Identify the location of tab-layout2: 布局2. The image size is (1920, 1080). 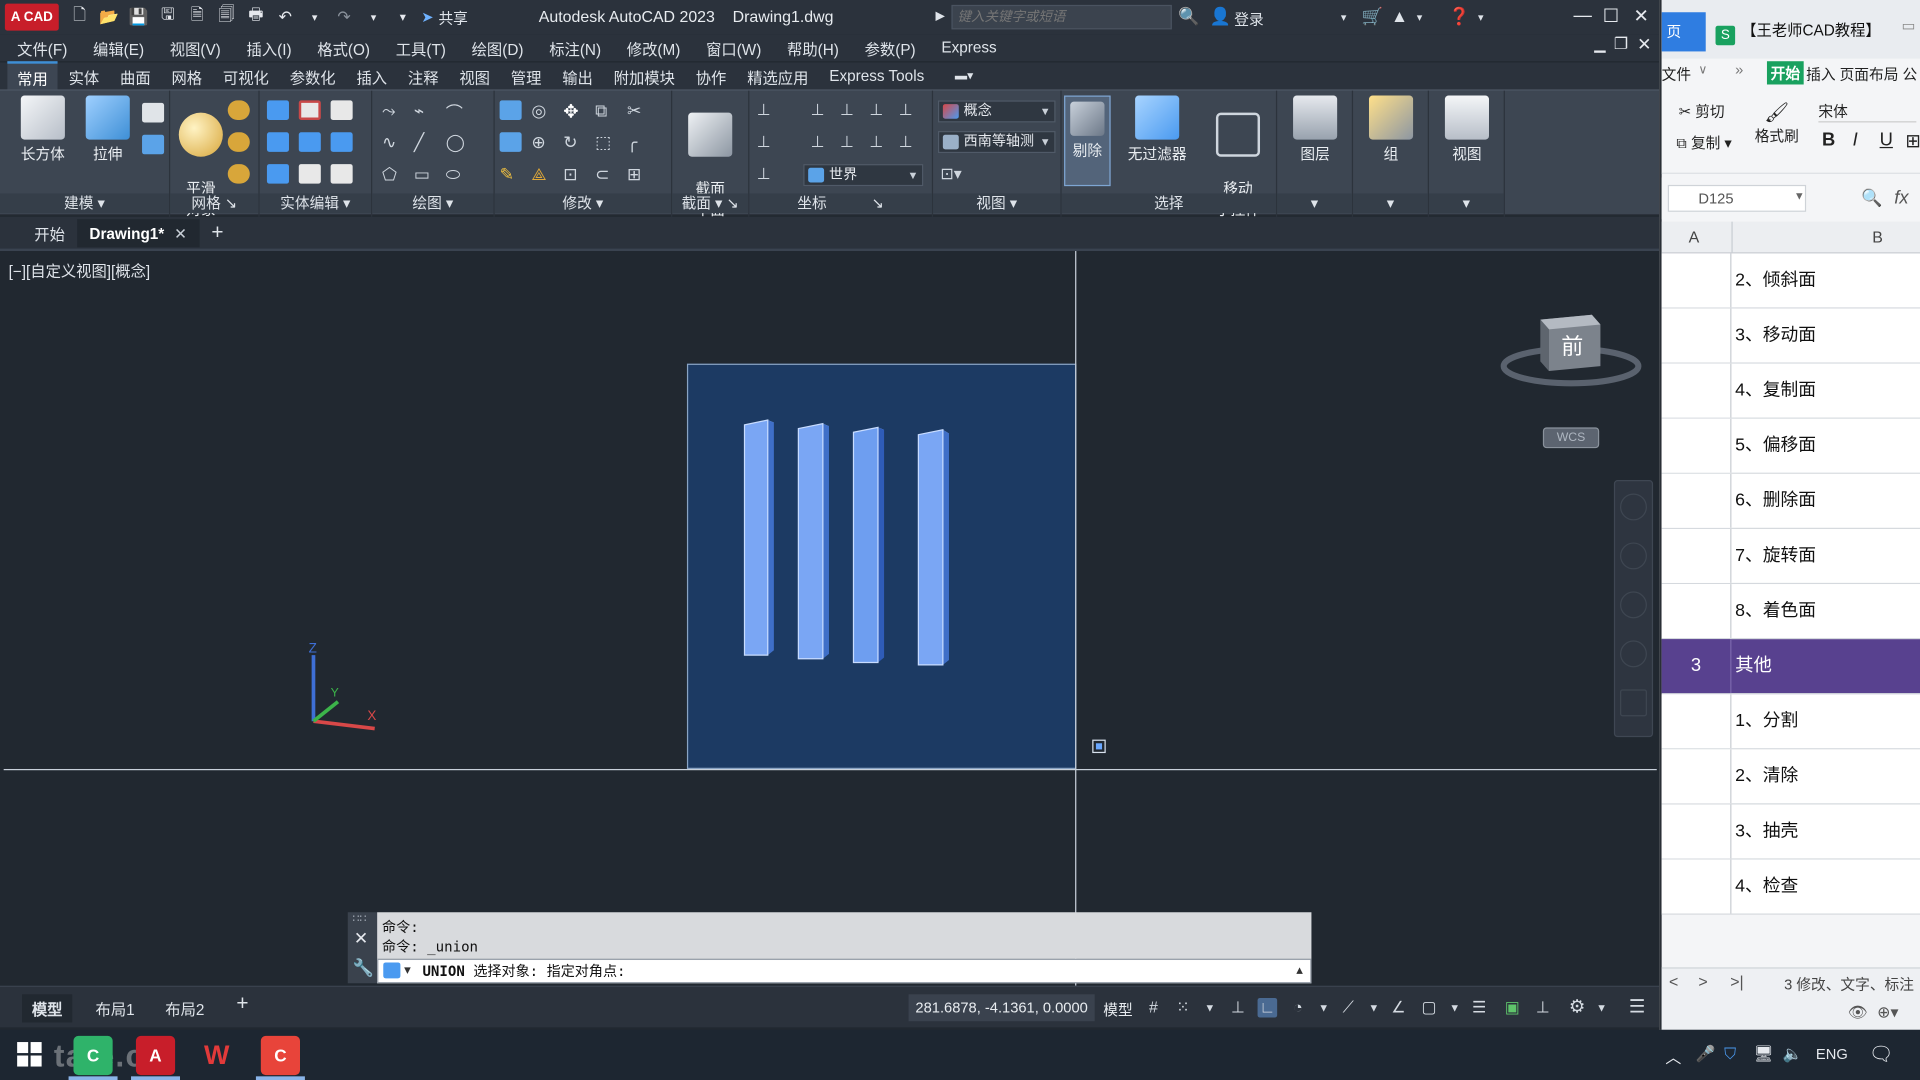
(184, 1008).